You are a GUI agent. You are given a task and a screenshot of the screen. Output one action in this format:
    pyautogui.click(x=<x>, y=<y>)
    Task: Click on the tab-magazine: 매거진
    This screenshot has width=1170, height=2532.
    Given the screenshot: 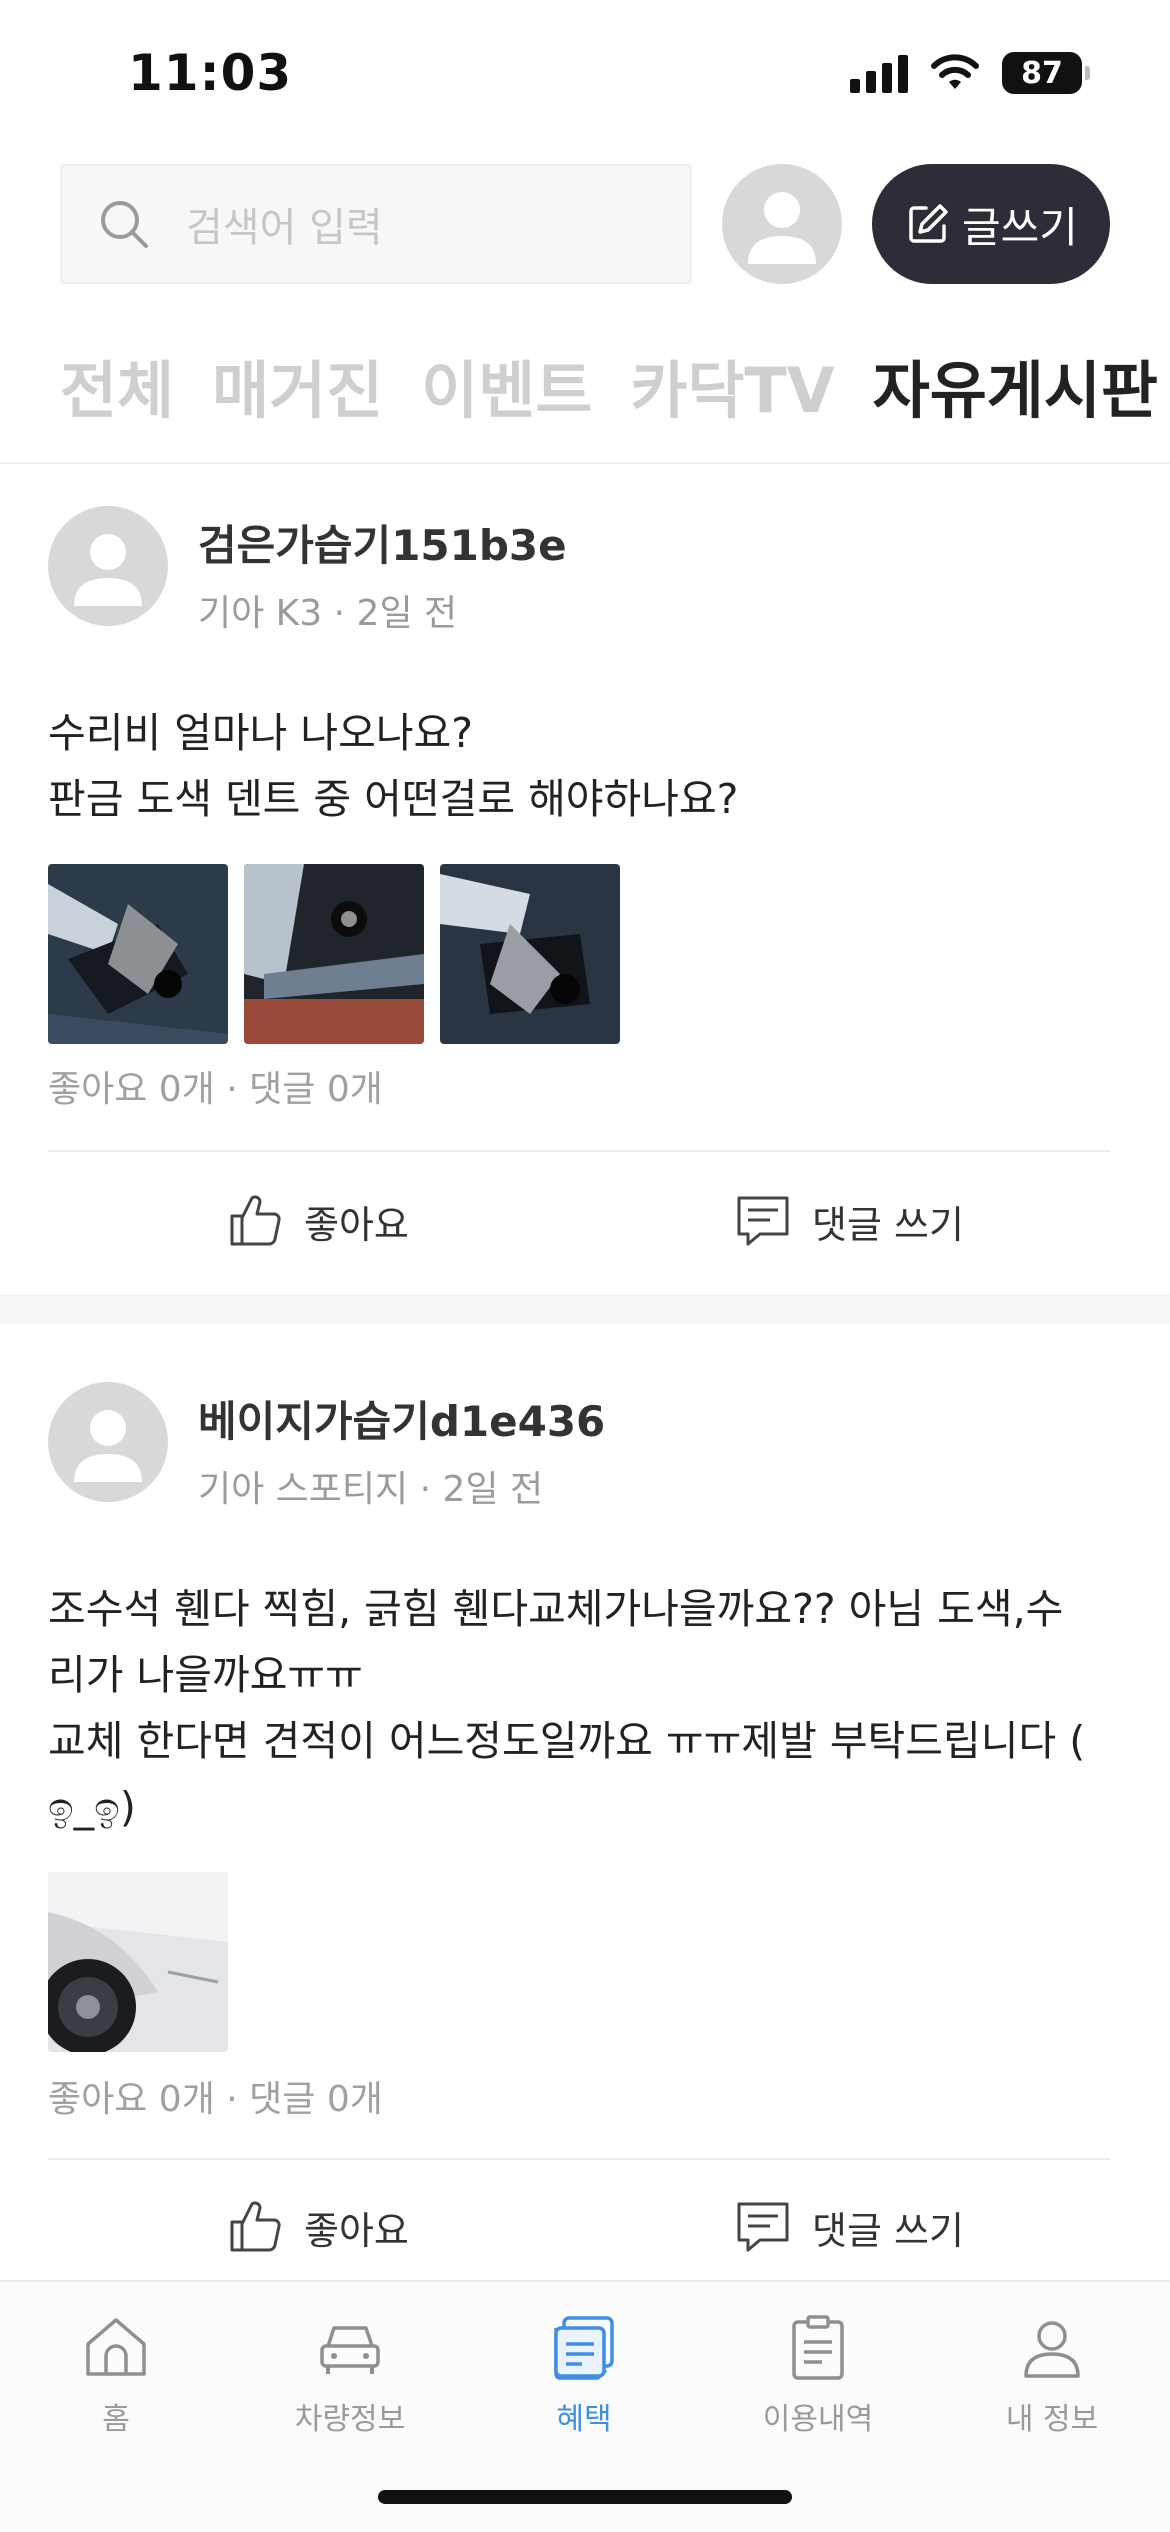 What is the action you would take?
    pyautogui.click(x=297, y=385)
    